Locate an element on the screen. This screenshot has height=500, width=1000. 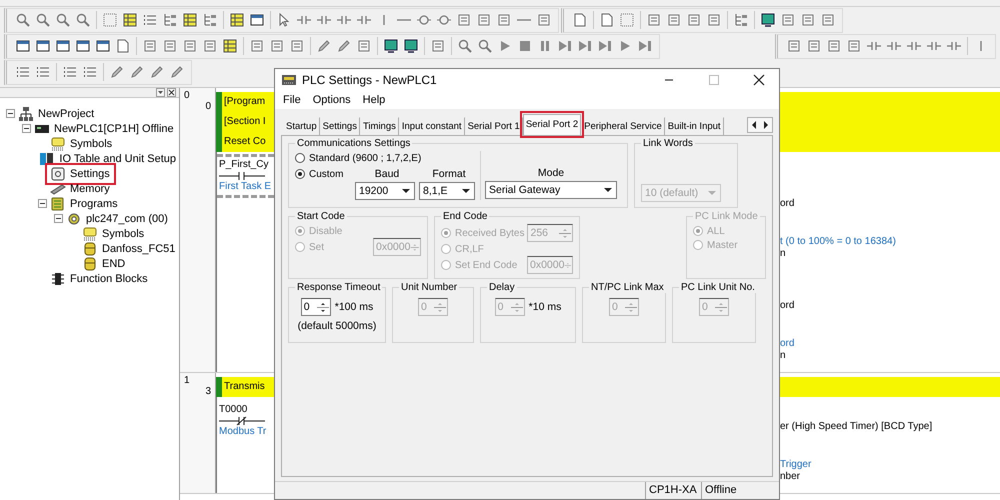
dropdown: 8,1,E is located at coordinates (447, 191).